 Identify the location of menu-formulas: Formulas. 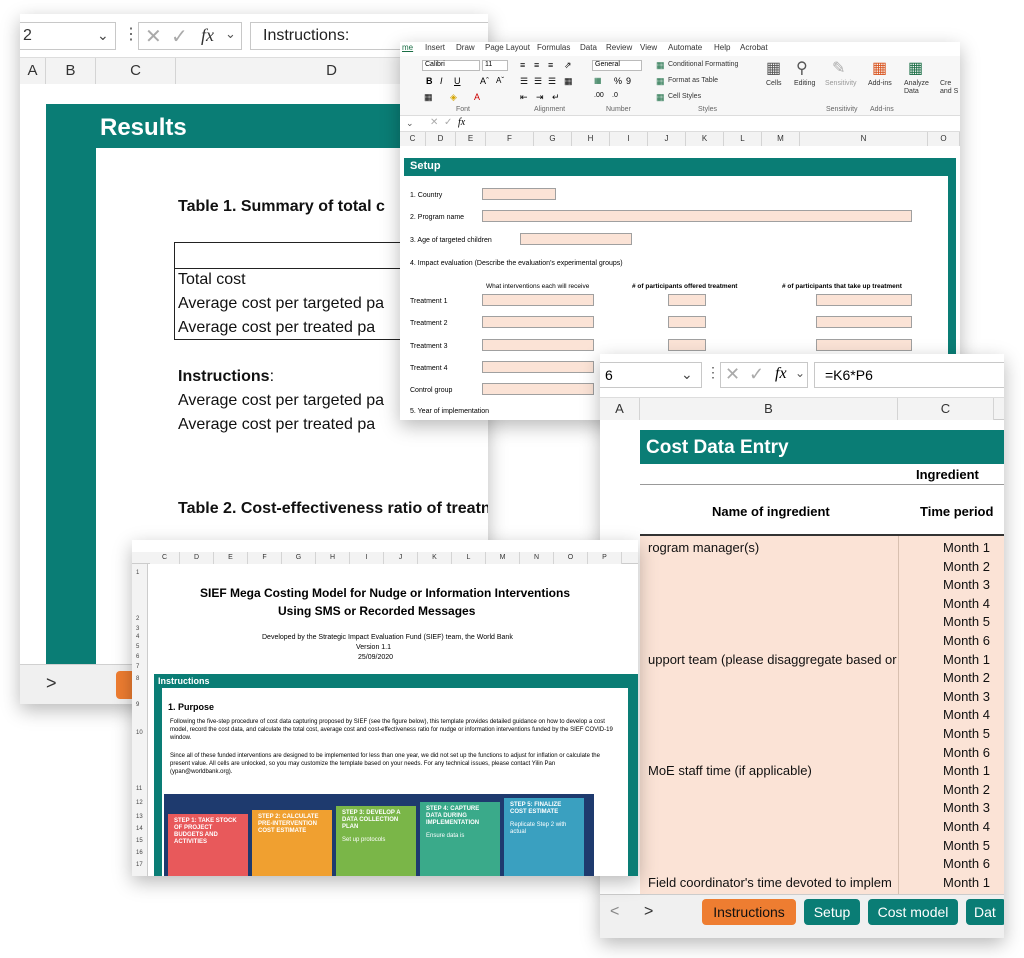
(553, 47).